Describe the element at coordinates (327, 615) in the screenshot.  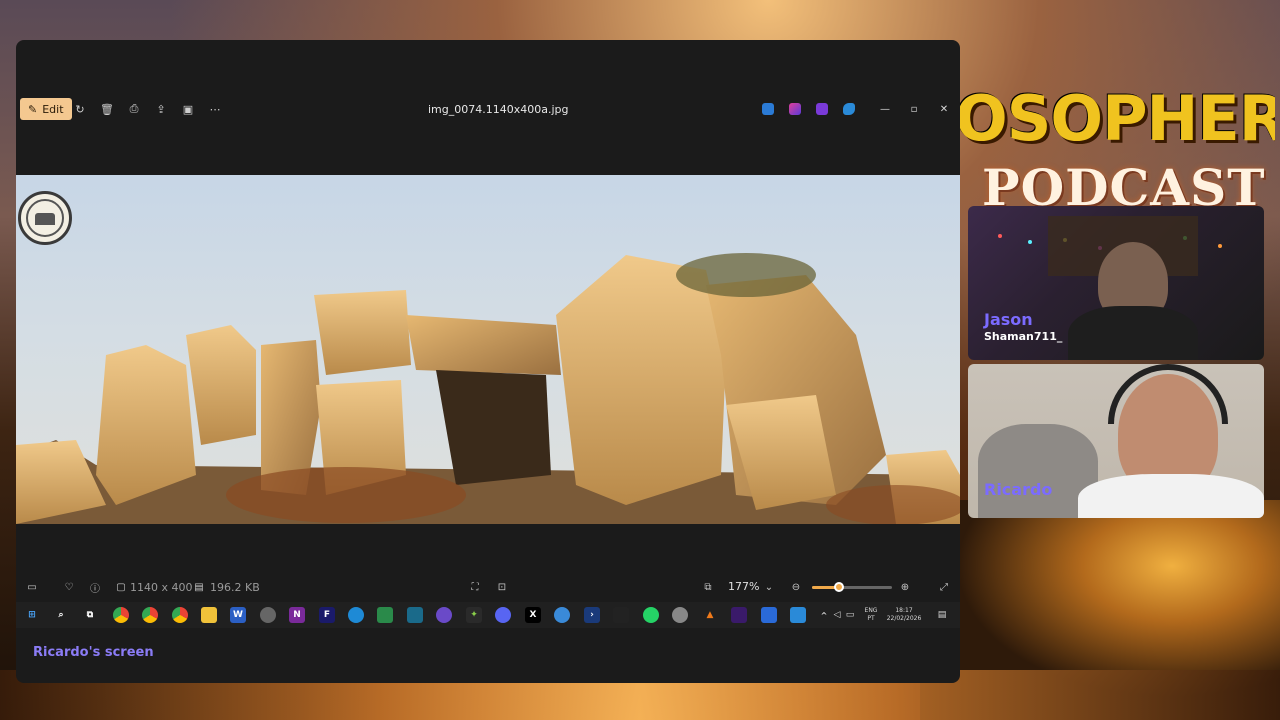
I see `app-icon: F` at that location.